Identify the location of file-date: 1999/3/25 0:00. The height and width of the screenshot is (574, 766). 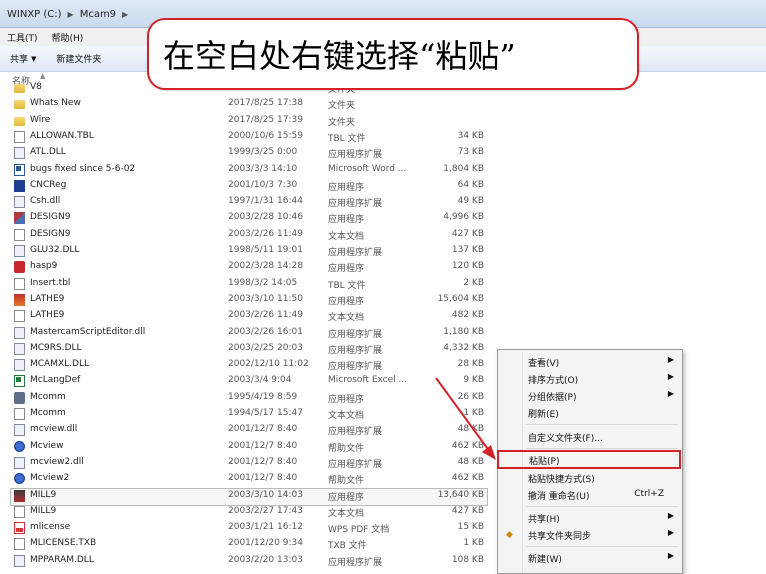
(263, 152).